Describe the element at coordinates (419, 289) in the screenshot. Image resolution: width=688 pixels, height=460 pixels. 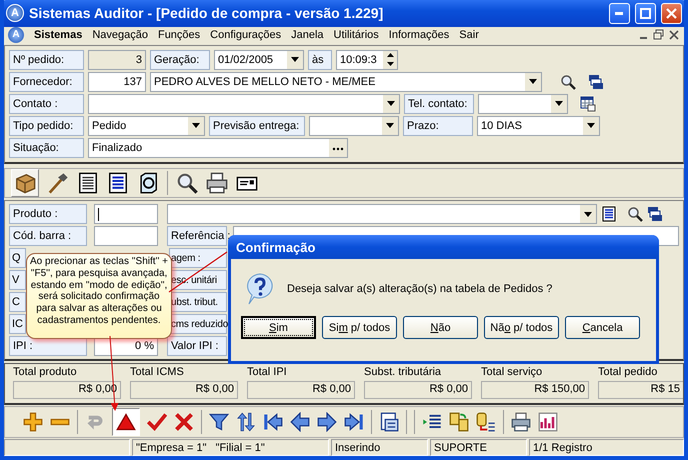
I see `dialog-message: Deseja salvar a(s) alteração(s) na tabela de Pedidos ?` at that location.